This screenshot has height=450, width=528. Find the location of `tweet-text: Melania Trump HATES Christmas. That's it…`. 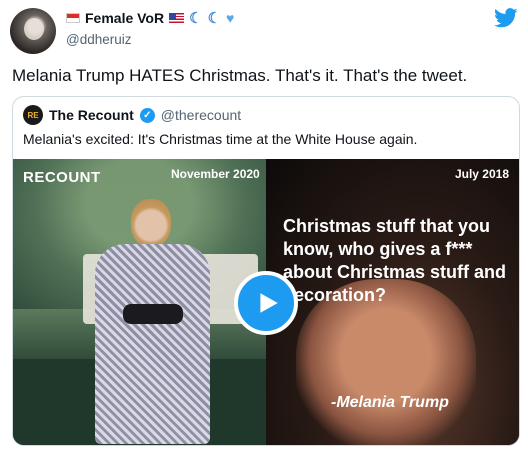

tweet-text: Melania Trump HATES Christmas. That's it… is located at coordinates (240, 75).